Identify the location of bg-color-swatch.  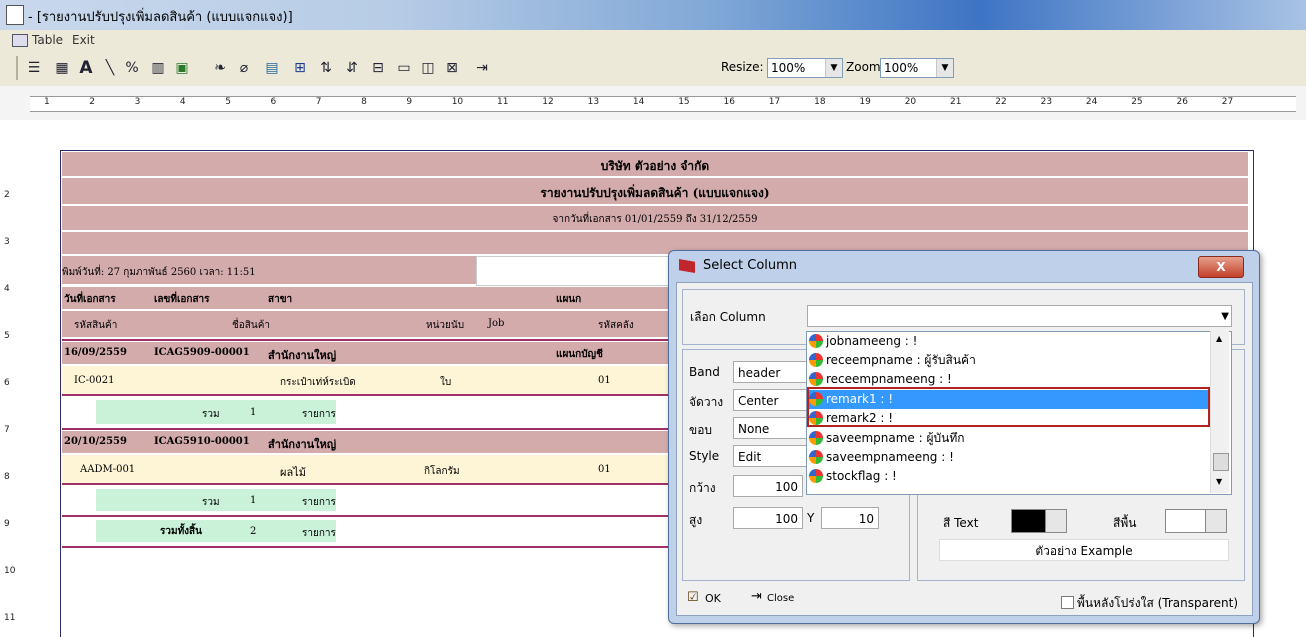
(1186, 521).